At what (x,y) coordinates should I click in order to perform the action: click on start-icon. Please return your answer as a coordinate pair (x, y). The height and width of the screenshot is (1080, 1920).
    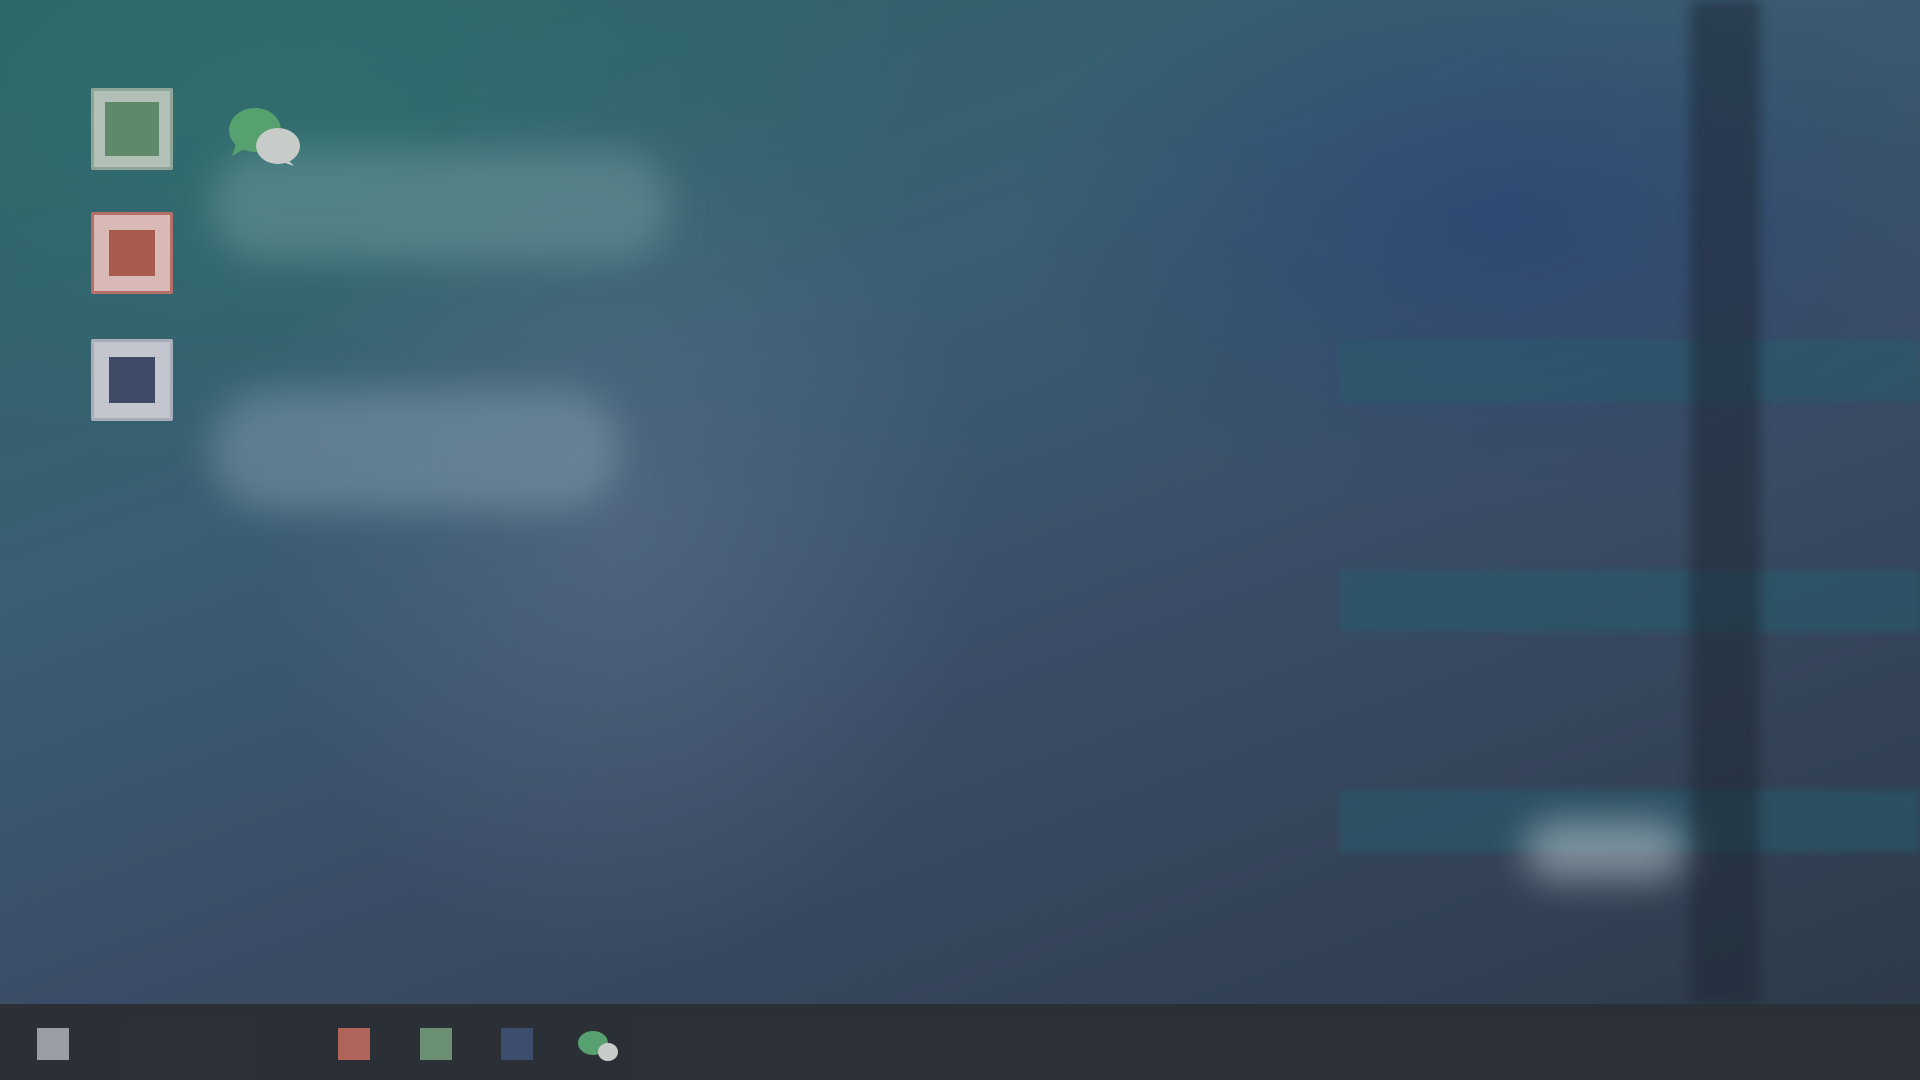
    Looking at the image, I should click on (53, 1044).